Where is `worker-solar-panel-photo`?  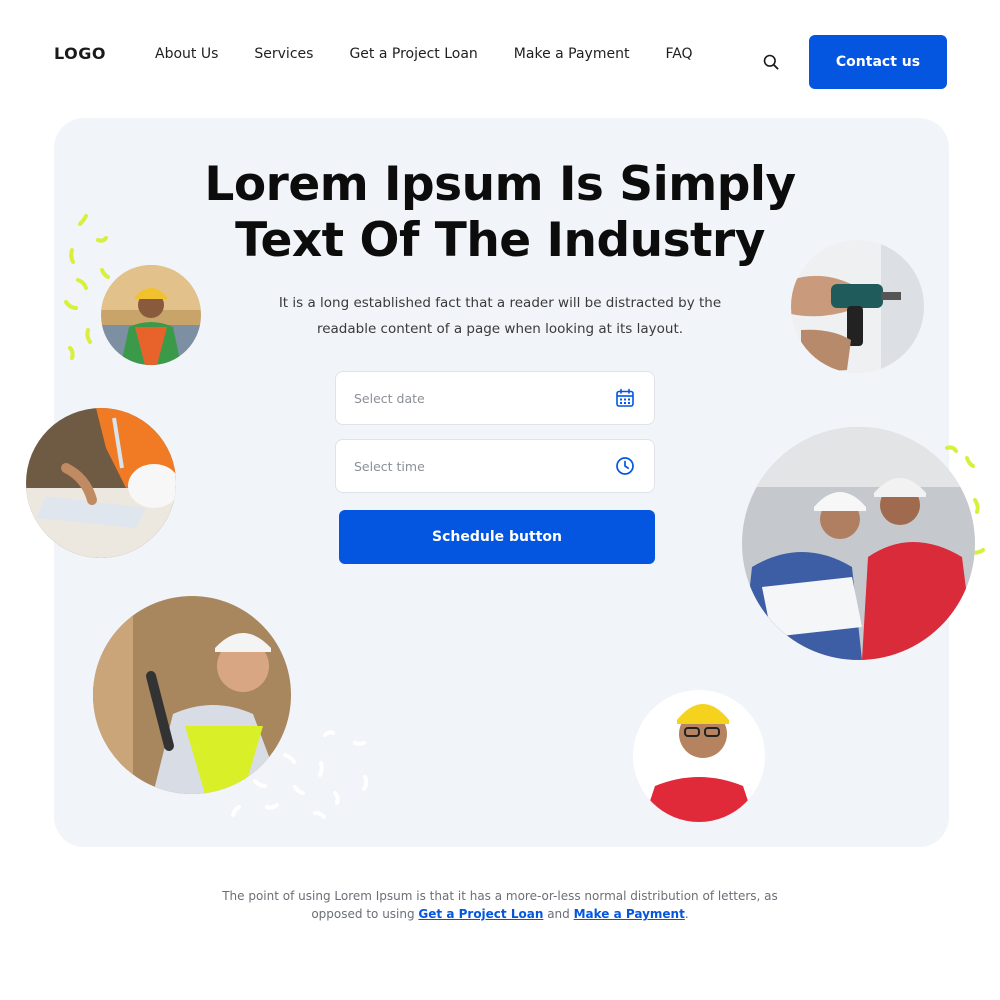 worker-solar-panel-photo is located at coordinates (151, 315).